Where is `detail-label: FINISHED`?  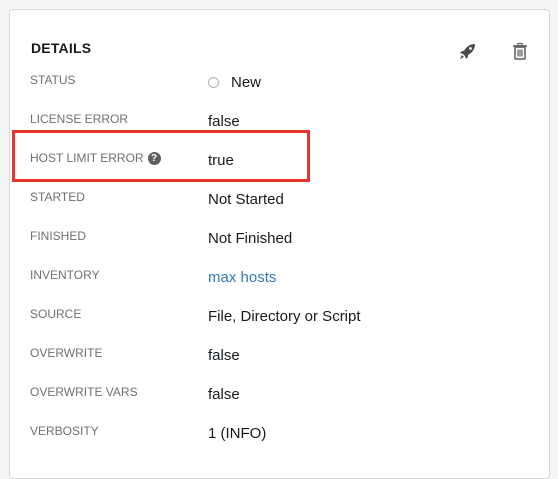 detail-label: FINISHED is located at coordinates (58, 236).